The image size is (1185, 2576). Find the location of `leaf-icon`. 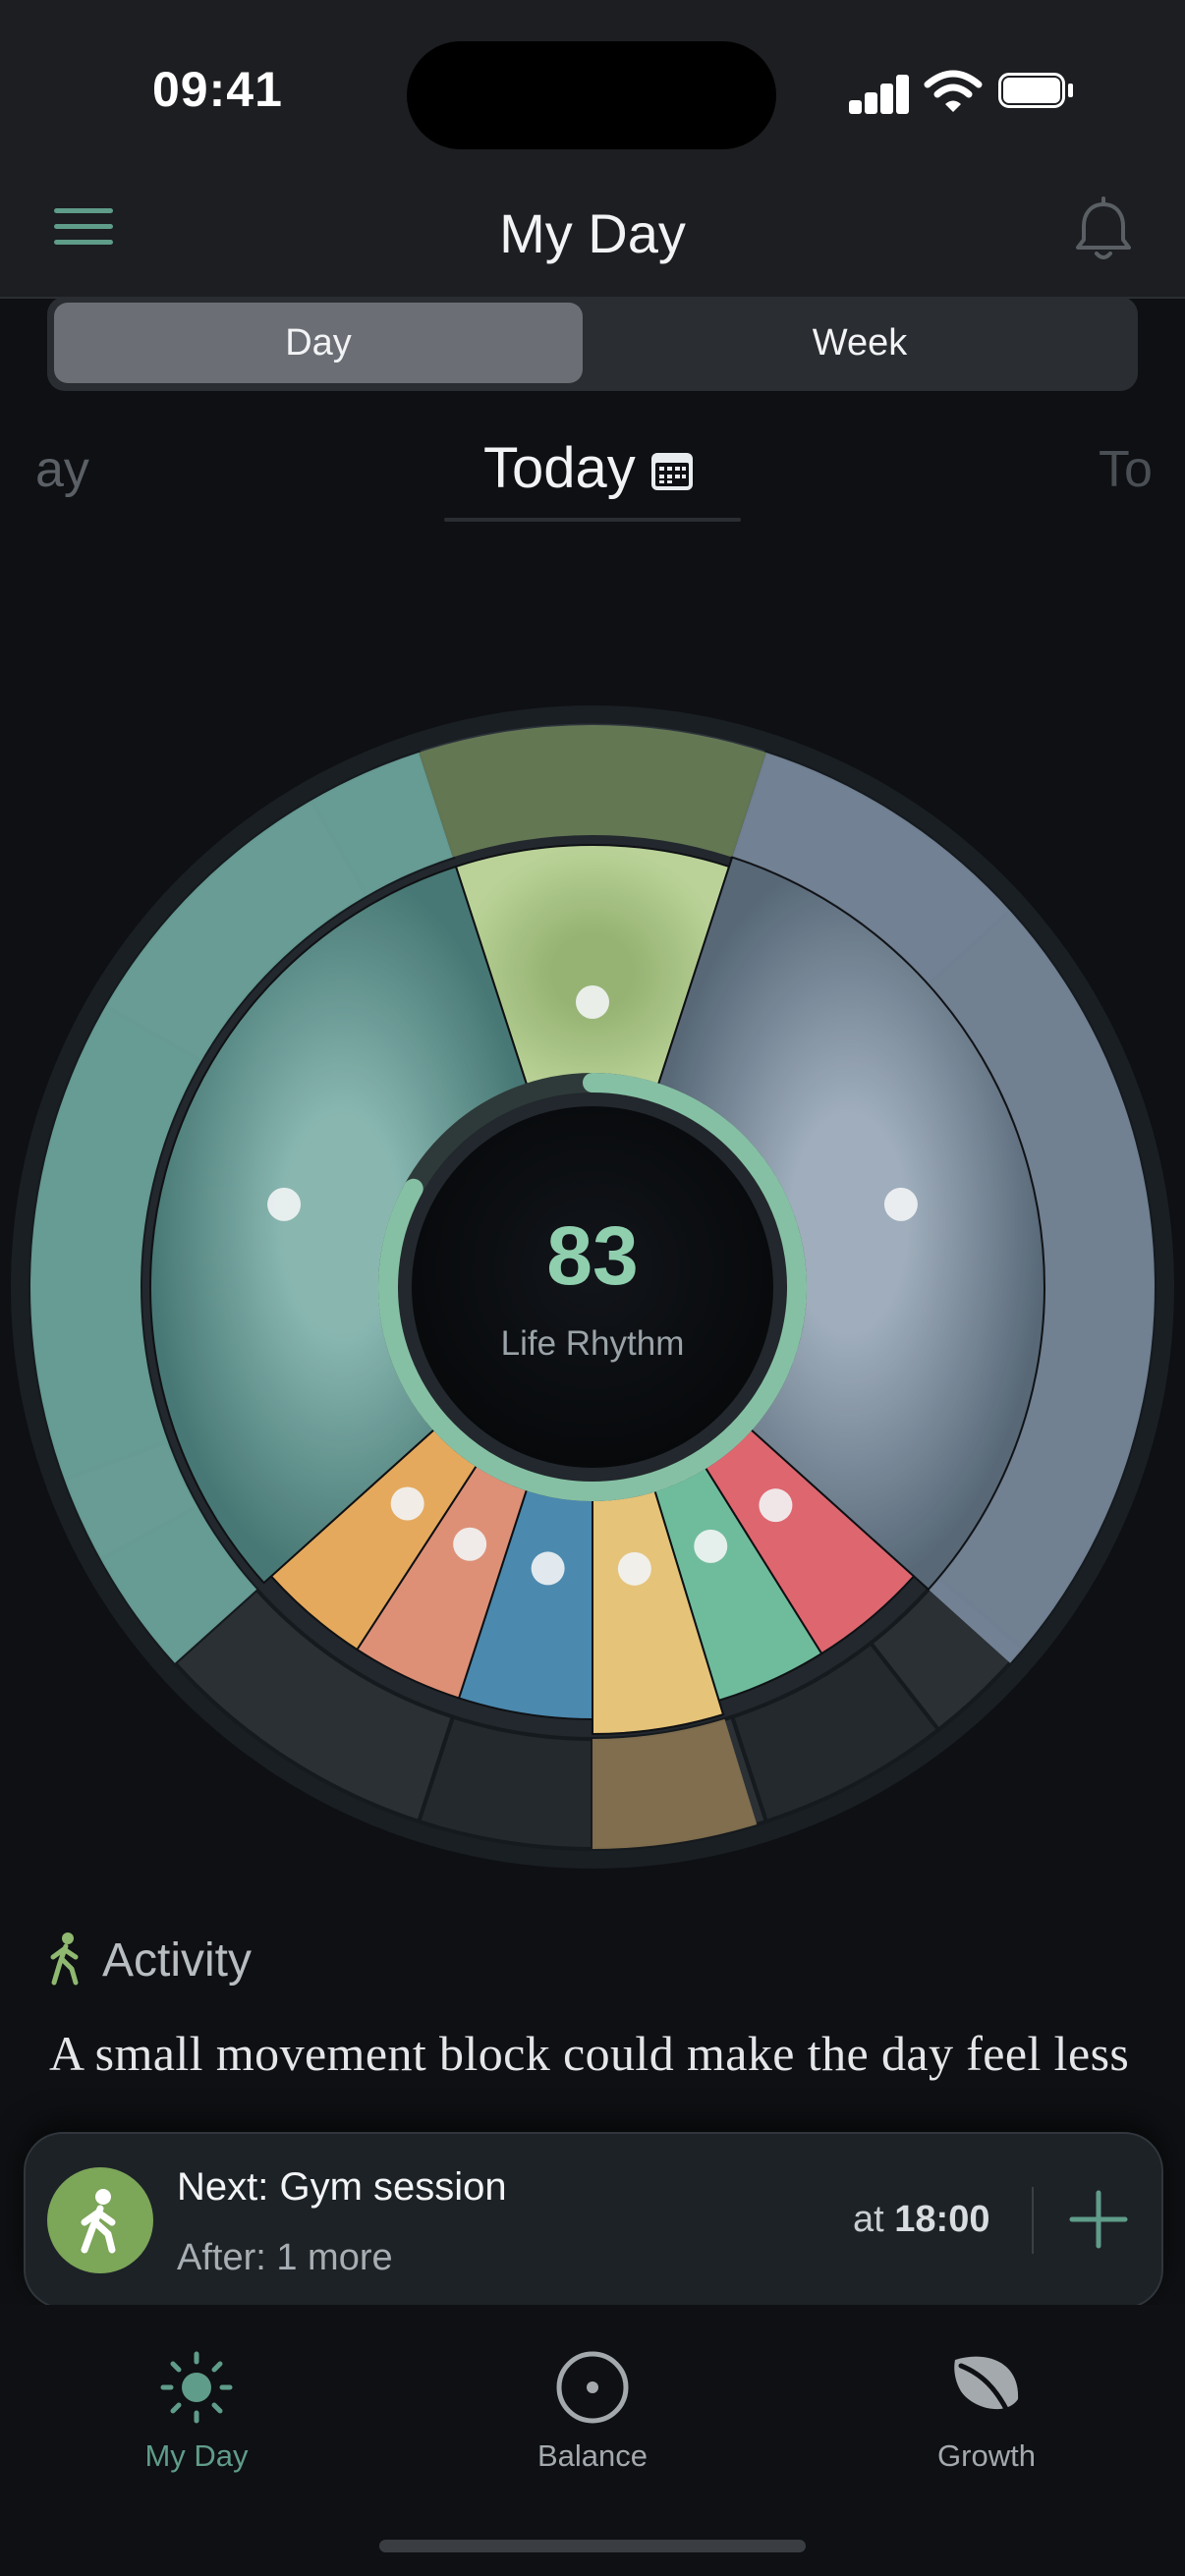

leaf-icon is located at coordinates (987, 2388).